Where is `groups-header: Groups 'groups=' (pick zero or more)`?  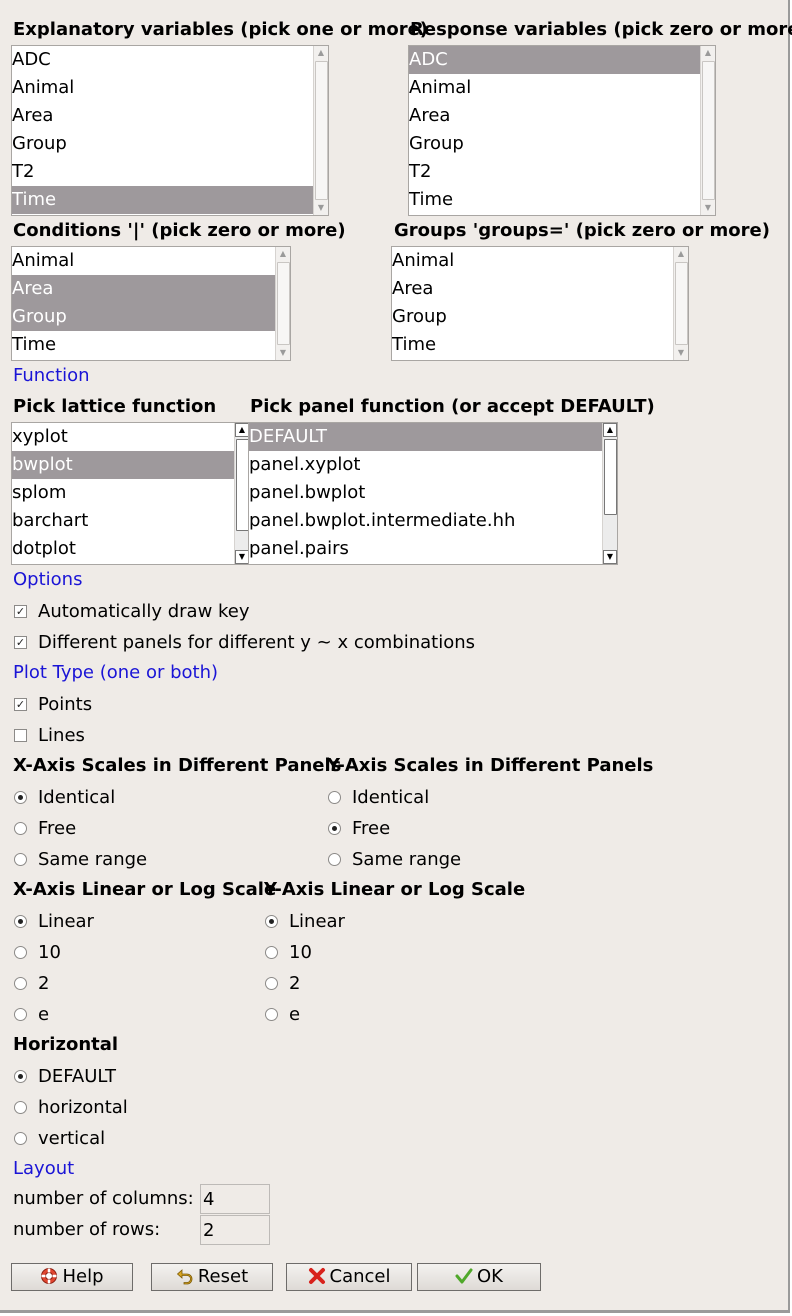
groups-header: Groups 'groups=' (pick zero or more) is located at coordinates (582, 230).